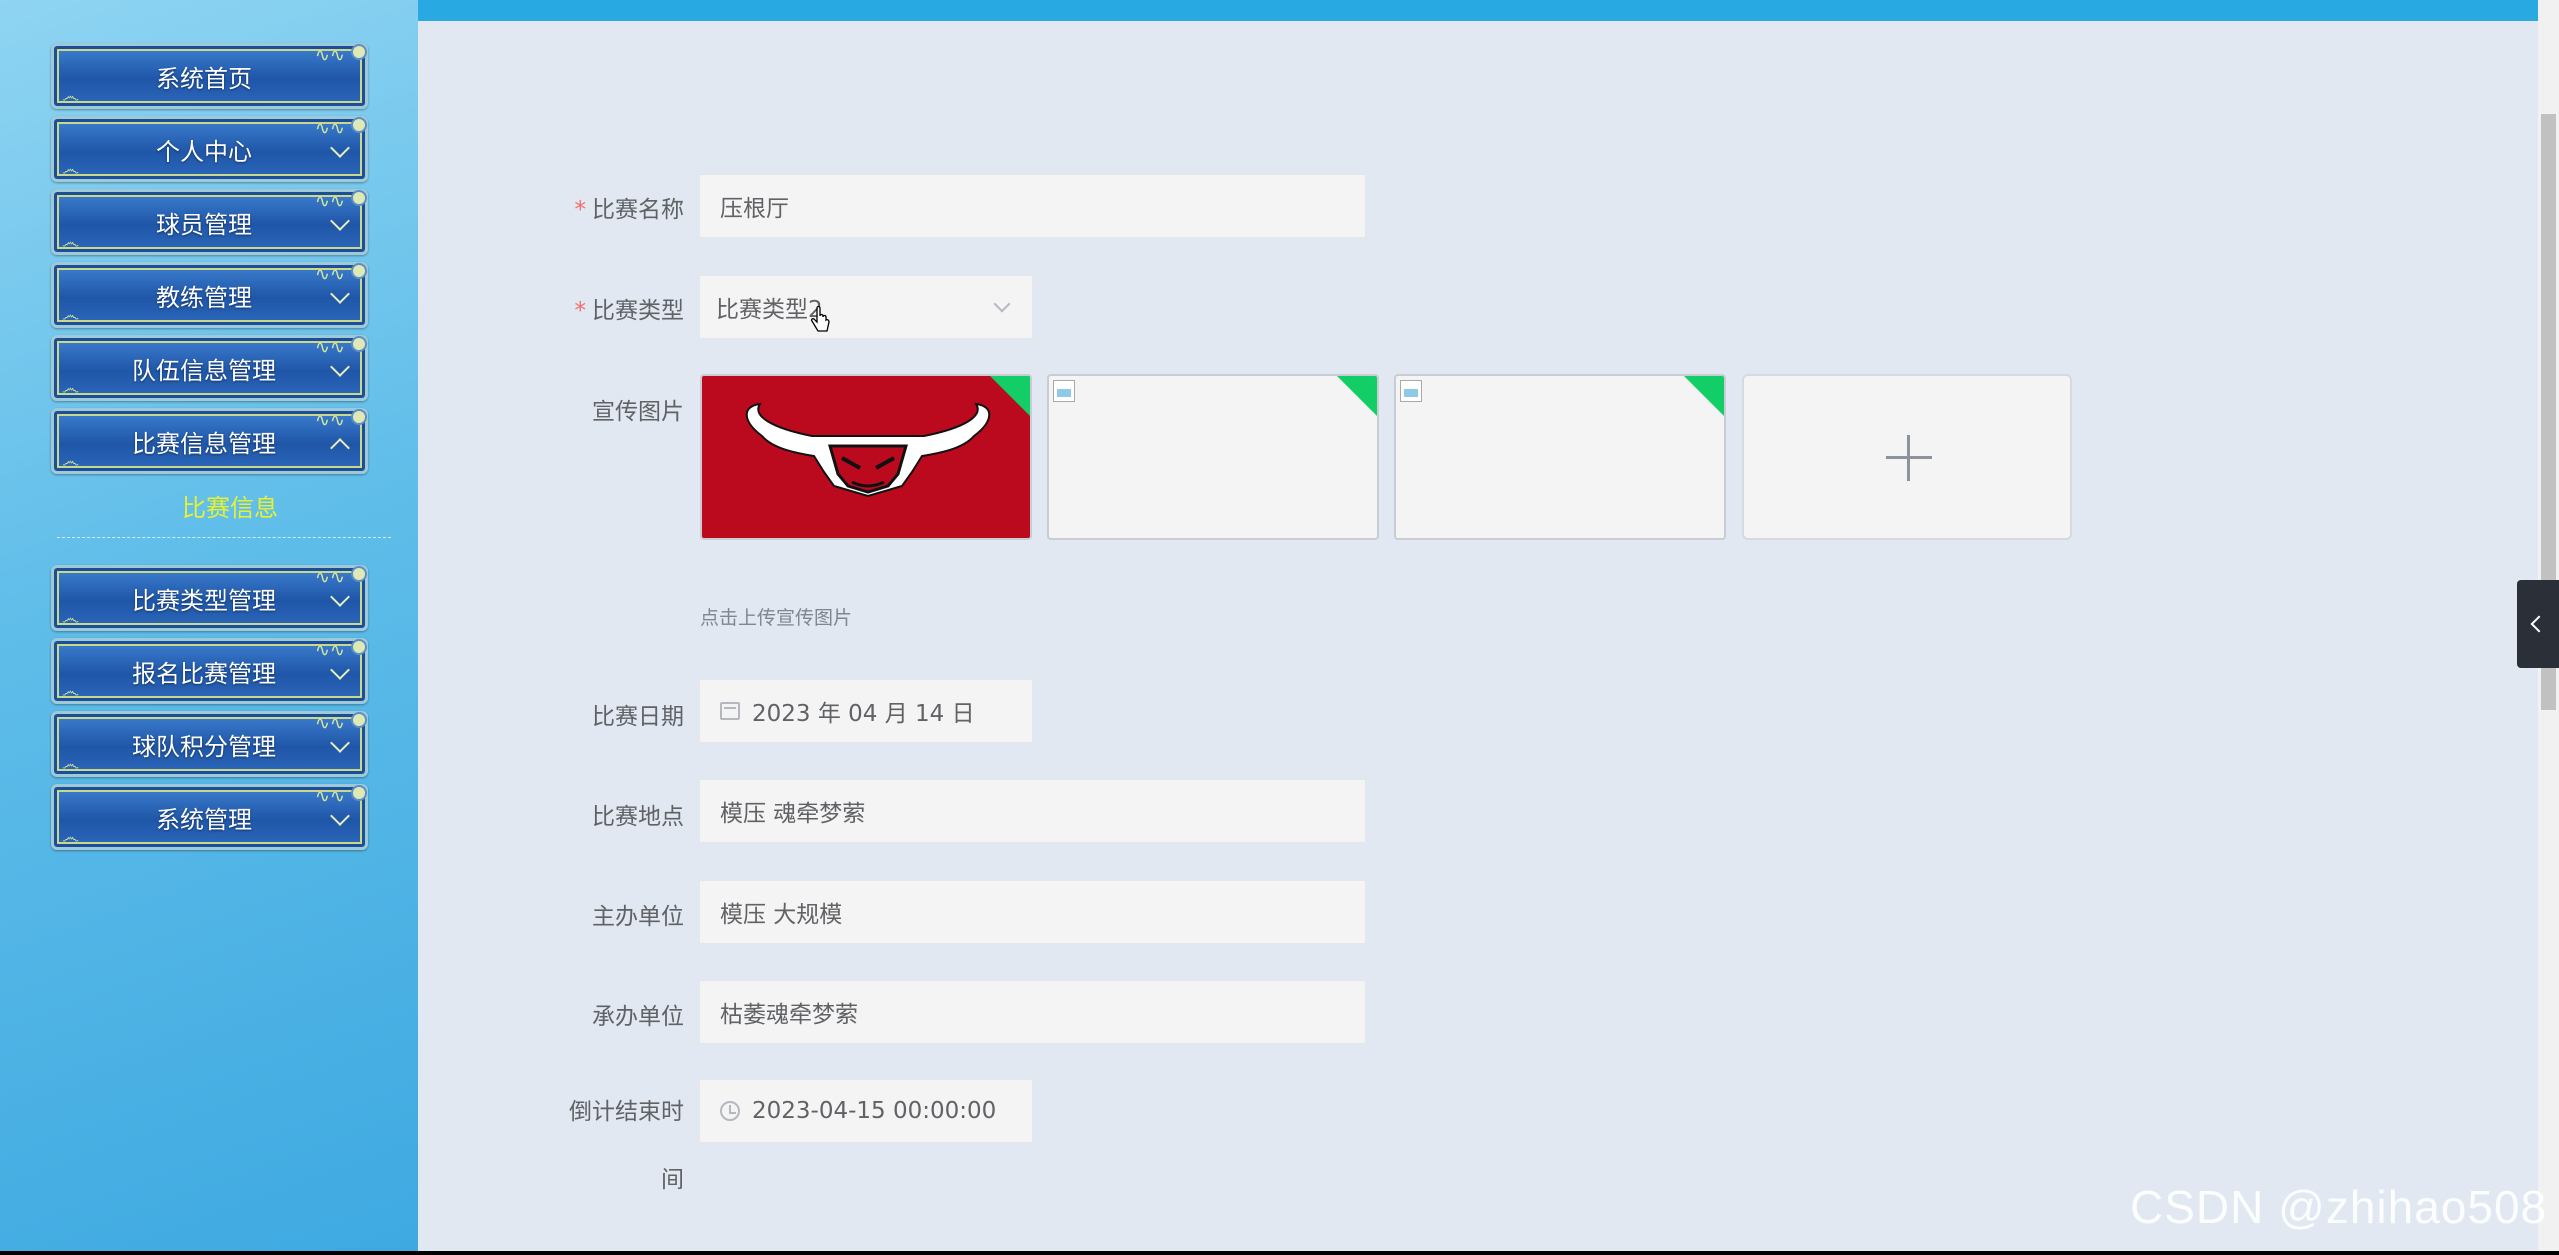  I want to click on match-name-label: * 比赛名称, so click(534, 207).